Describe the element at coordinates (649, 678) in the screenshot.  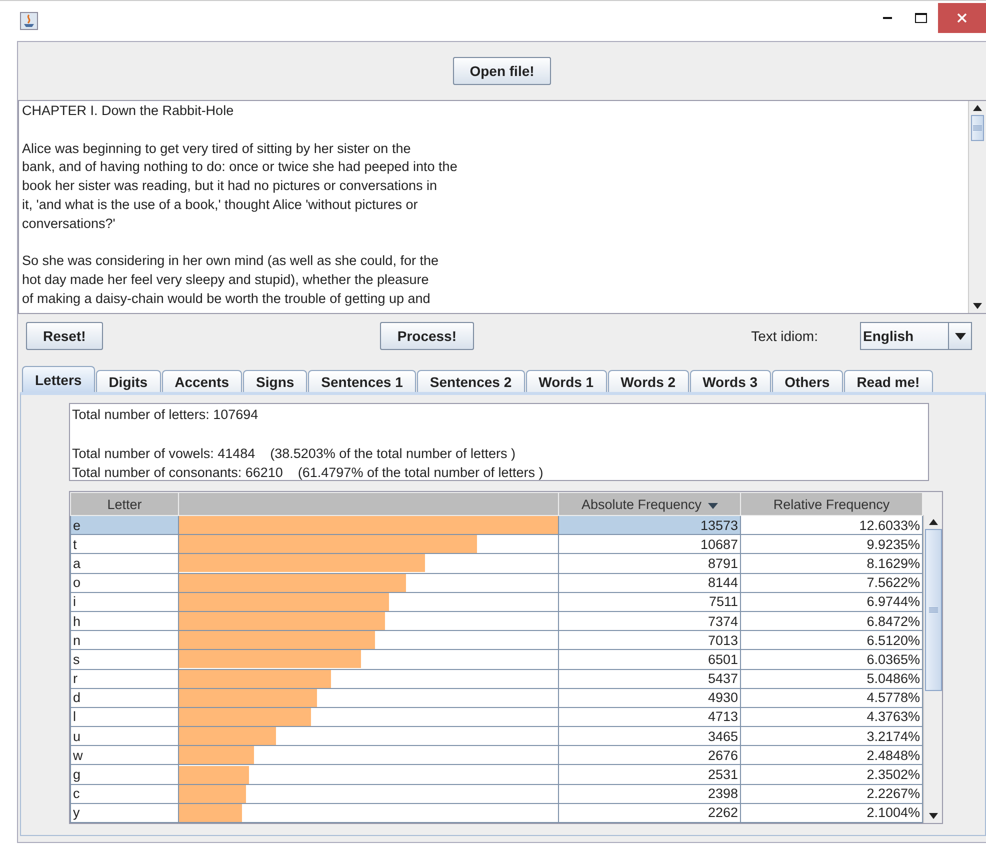
I see `absolute-cell: 5437` at that location.